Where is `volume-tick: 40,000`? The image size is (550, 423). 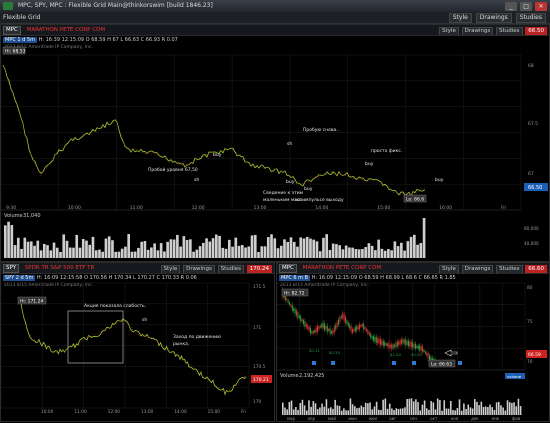 volume-tick: 40,000 is located at coordinates (531, 243).